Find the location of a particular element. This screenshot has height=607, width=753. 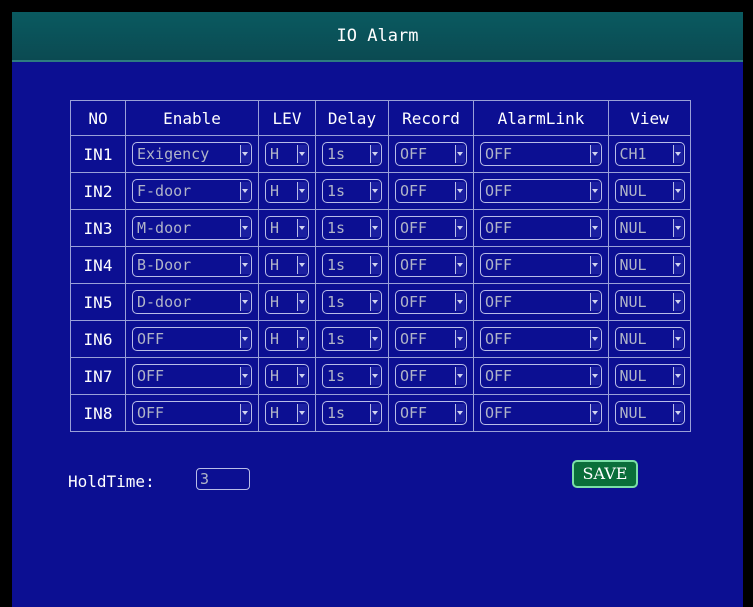

enable-select: F-door is located at coordinates (192, 191).